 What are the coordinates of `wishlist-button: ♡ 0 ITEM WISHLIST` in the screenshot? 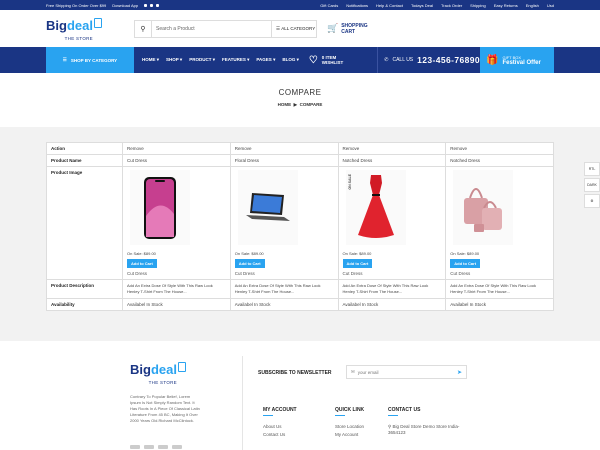 It's located at (326, 60).